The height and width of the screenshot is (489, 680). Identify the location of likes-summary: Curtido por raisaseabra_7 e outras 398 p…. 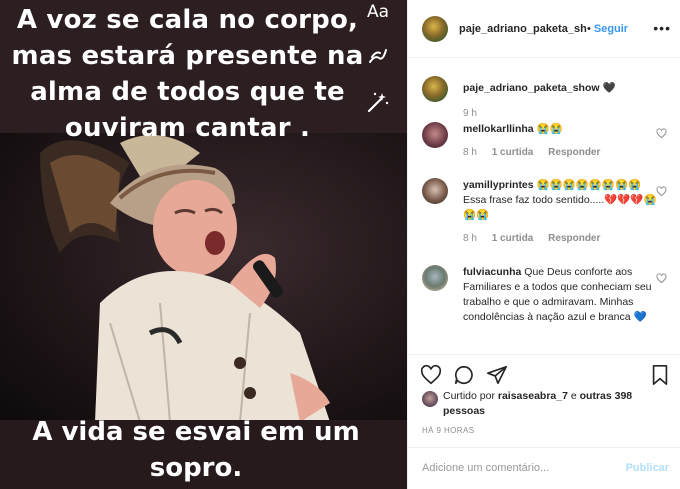
(547, 404).